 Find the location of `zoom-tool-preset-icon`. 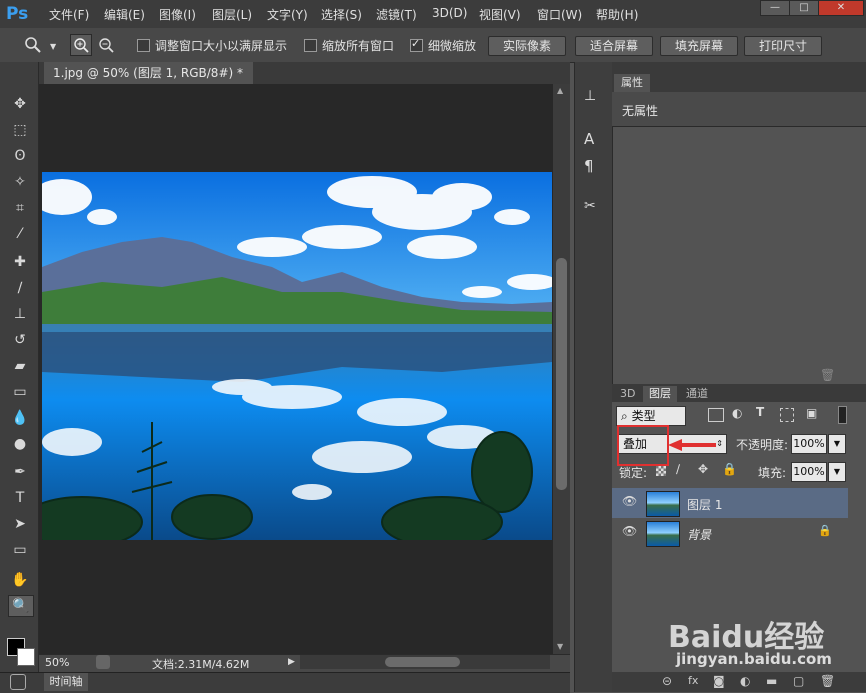

zoom-tool-preset-icon is located at coordinates (33, 45).